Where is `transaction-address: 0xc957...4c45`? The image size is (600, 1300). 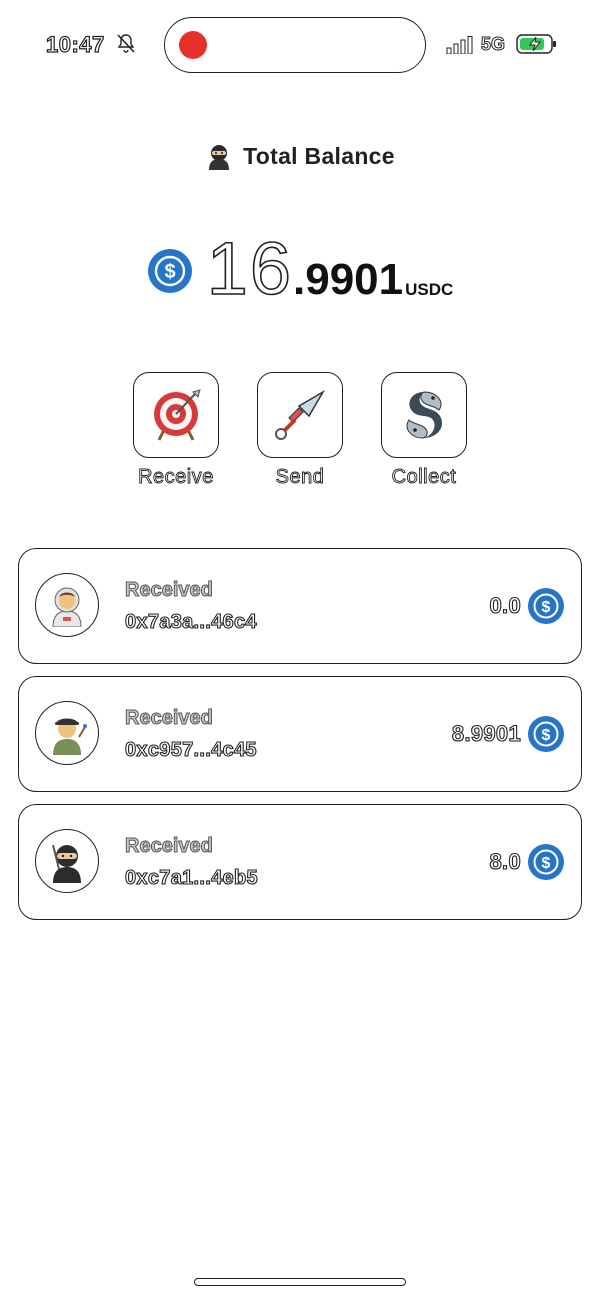
transaction-address: 0xc957...4c45 is located at coordinates (190, 749).